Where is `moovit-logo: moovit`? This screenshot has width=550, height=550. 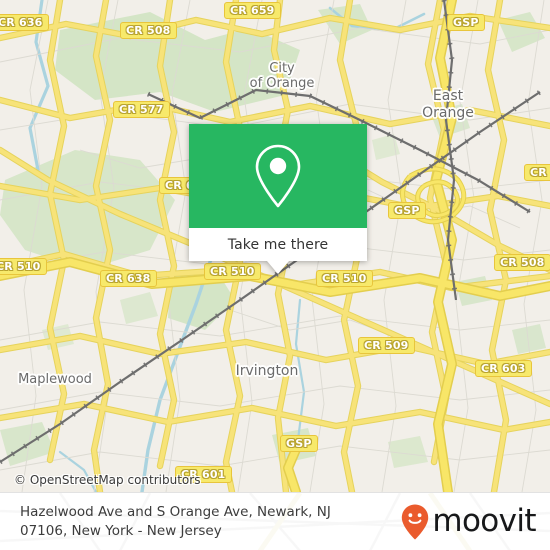 moovit-logo: moovit is located at coordinates (468, 522).